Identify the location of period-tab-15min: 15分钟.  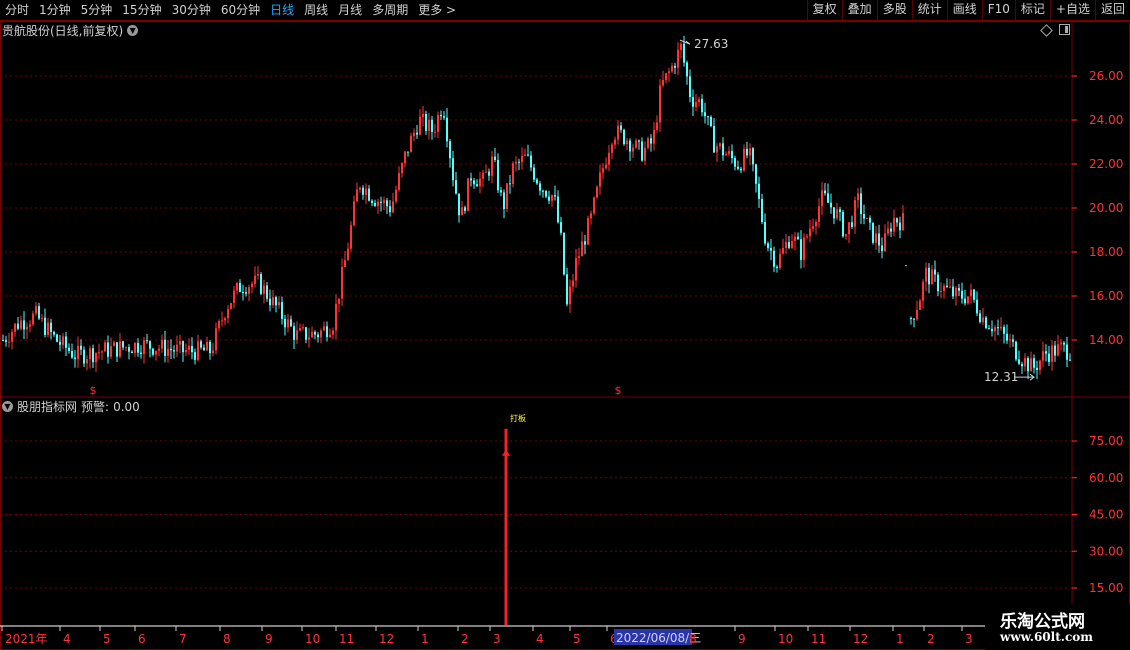
(141, 10).